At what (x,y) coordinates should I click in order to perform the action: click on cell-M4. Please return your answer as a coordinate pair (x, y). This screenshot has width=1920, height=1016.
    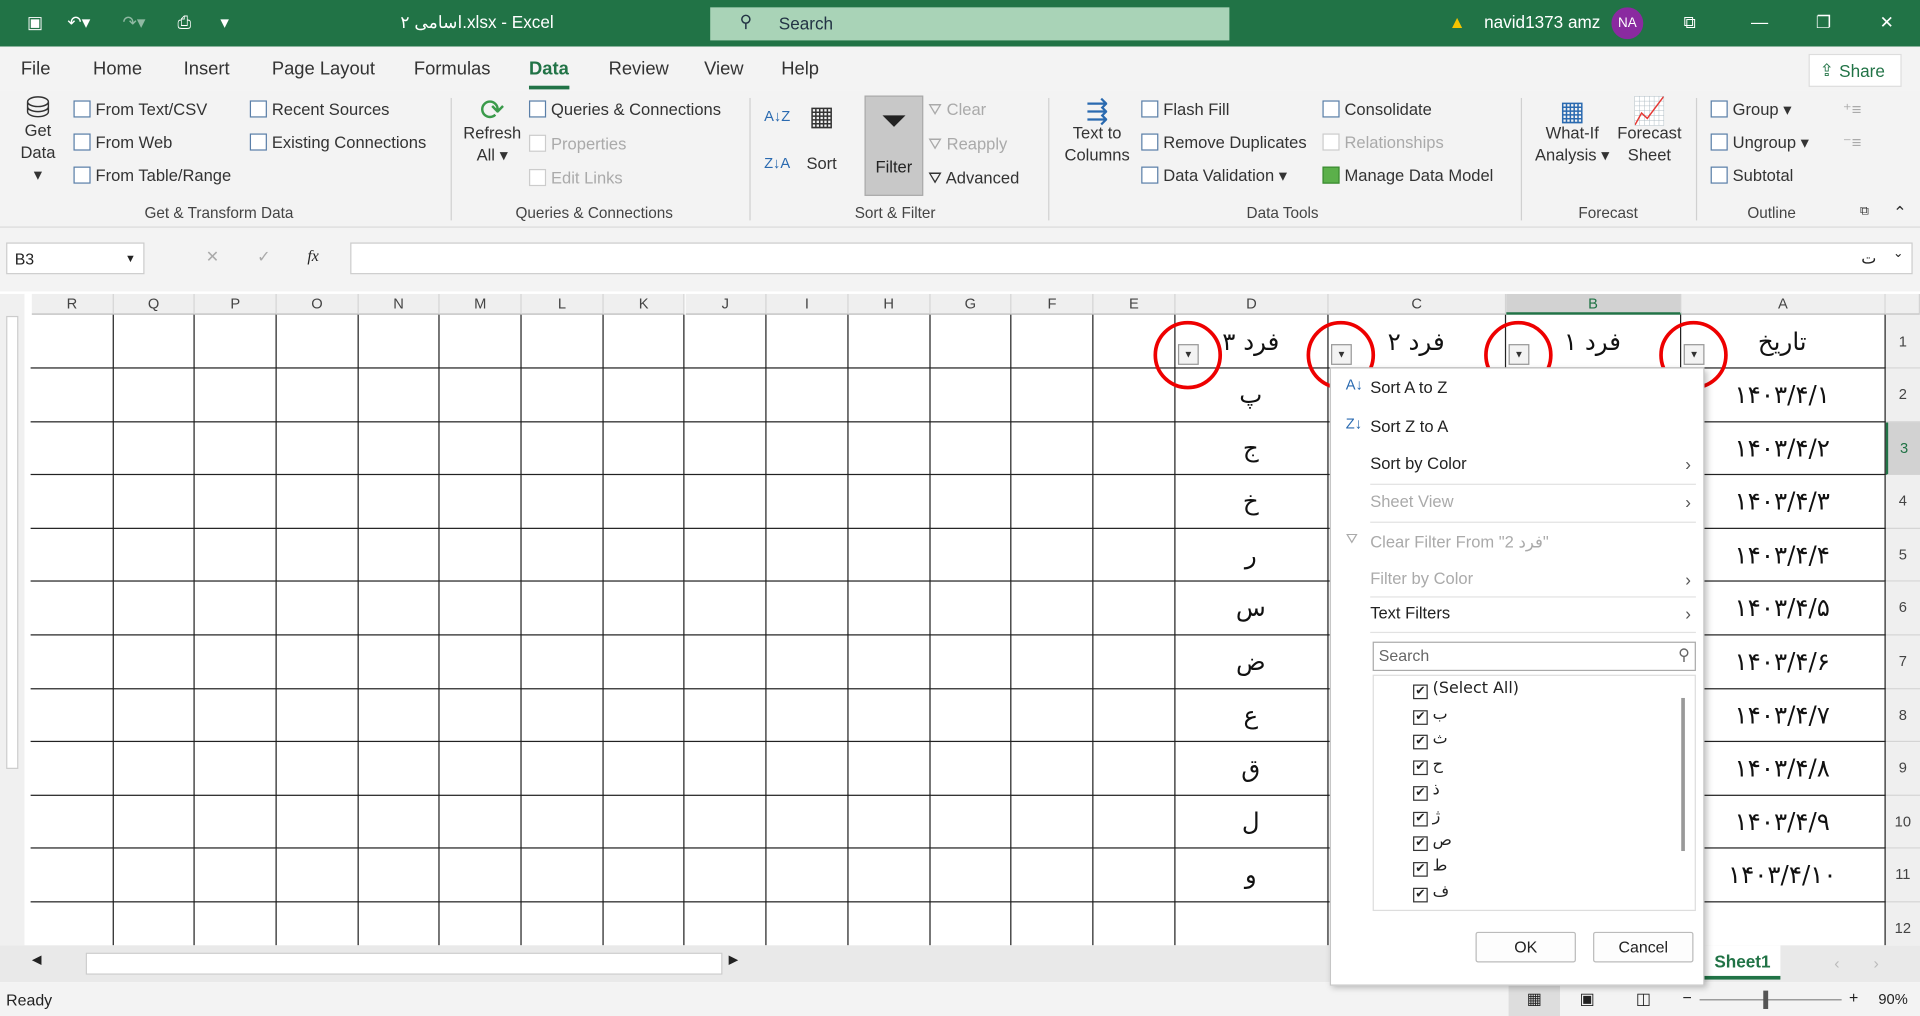
    Looking at the image, I should click on (480, 502).